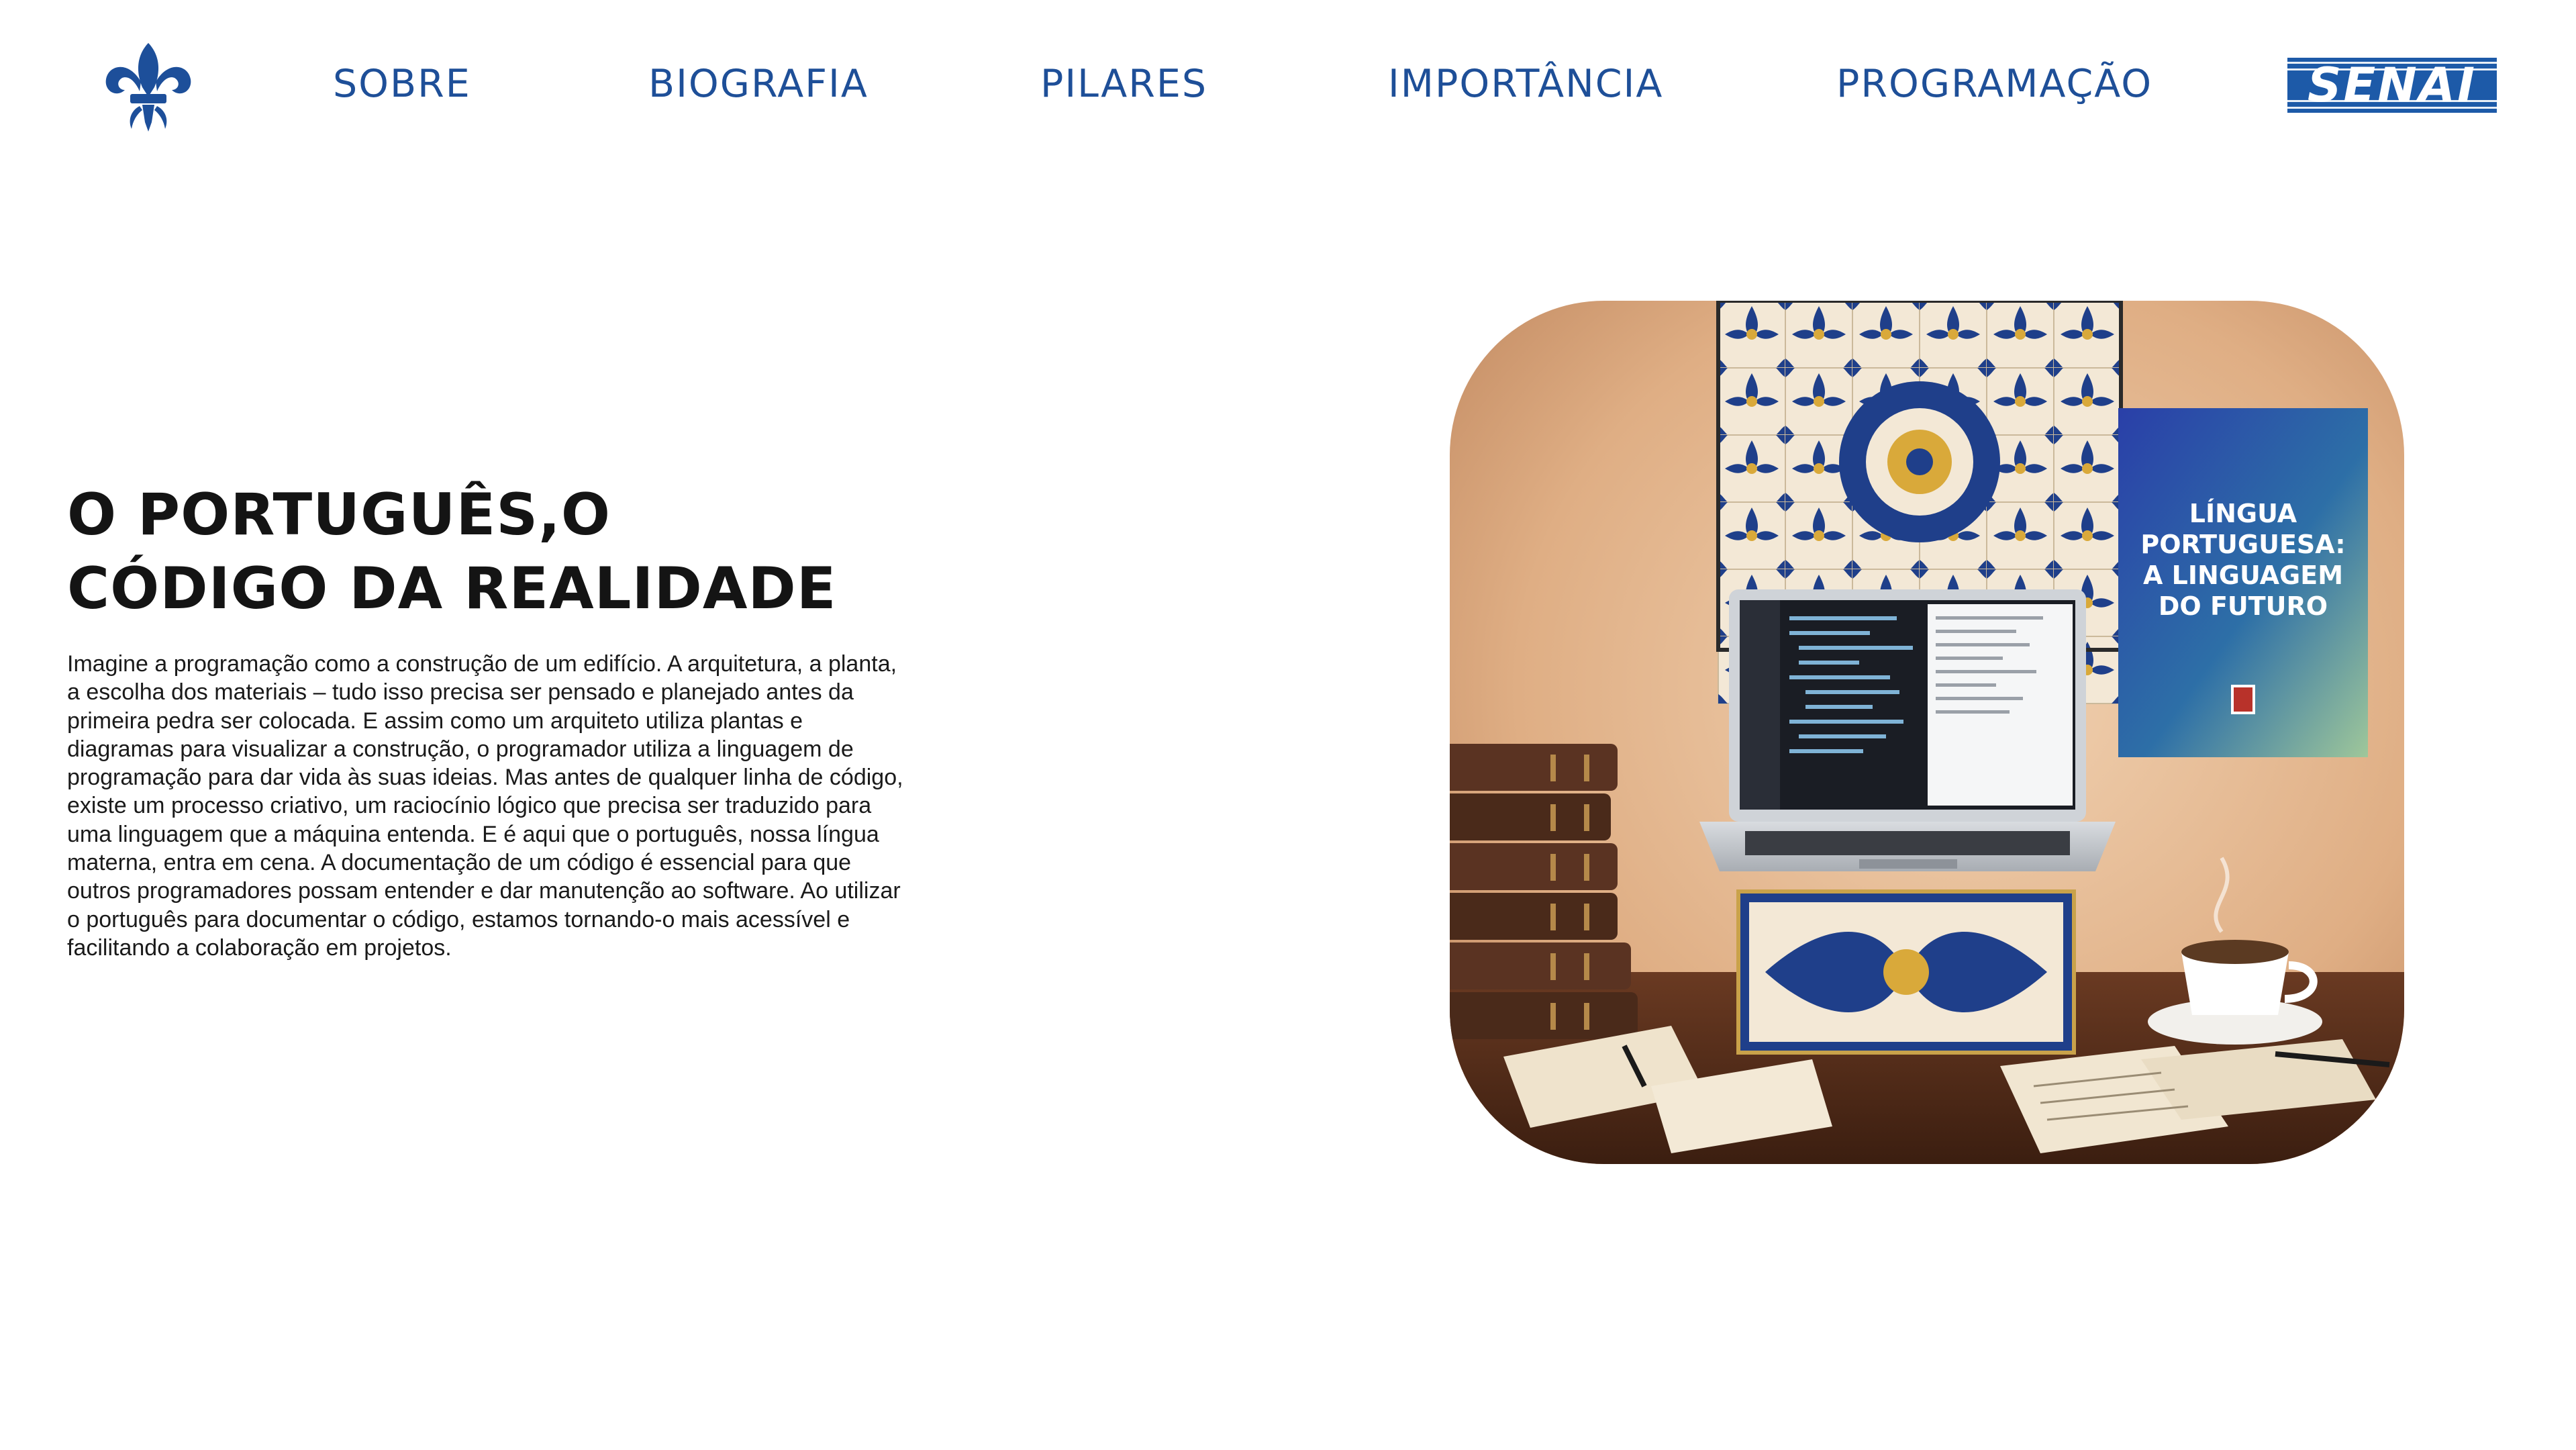  I want to click on senai-logo: SENAI, so click(2392, 85).